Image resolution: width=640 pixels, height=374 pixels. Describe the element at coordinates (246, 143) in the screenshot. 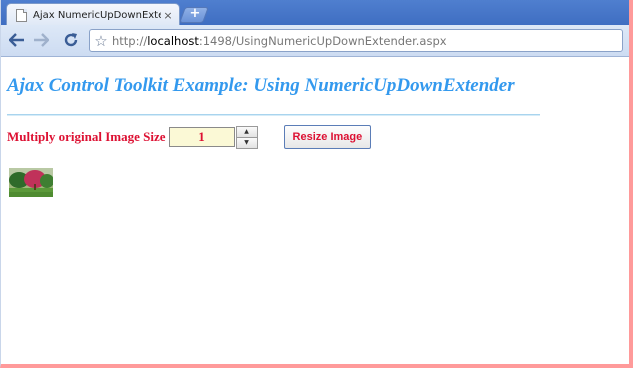

I see `stepper-down-button: ▼` at that location.